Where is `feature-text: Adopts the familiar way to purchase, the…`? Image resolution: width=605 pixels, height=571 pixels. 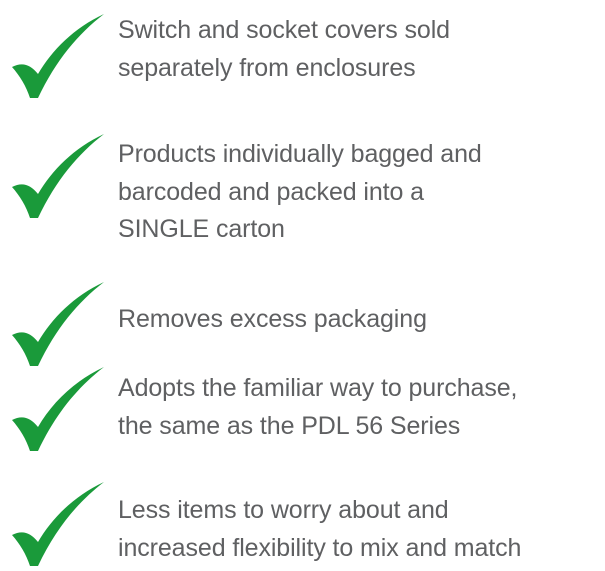 feature-text: Adopts the familiar way to purchase, the… is located at coordinates (318, 407).